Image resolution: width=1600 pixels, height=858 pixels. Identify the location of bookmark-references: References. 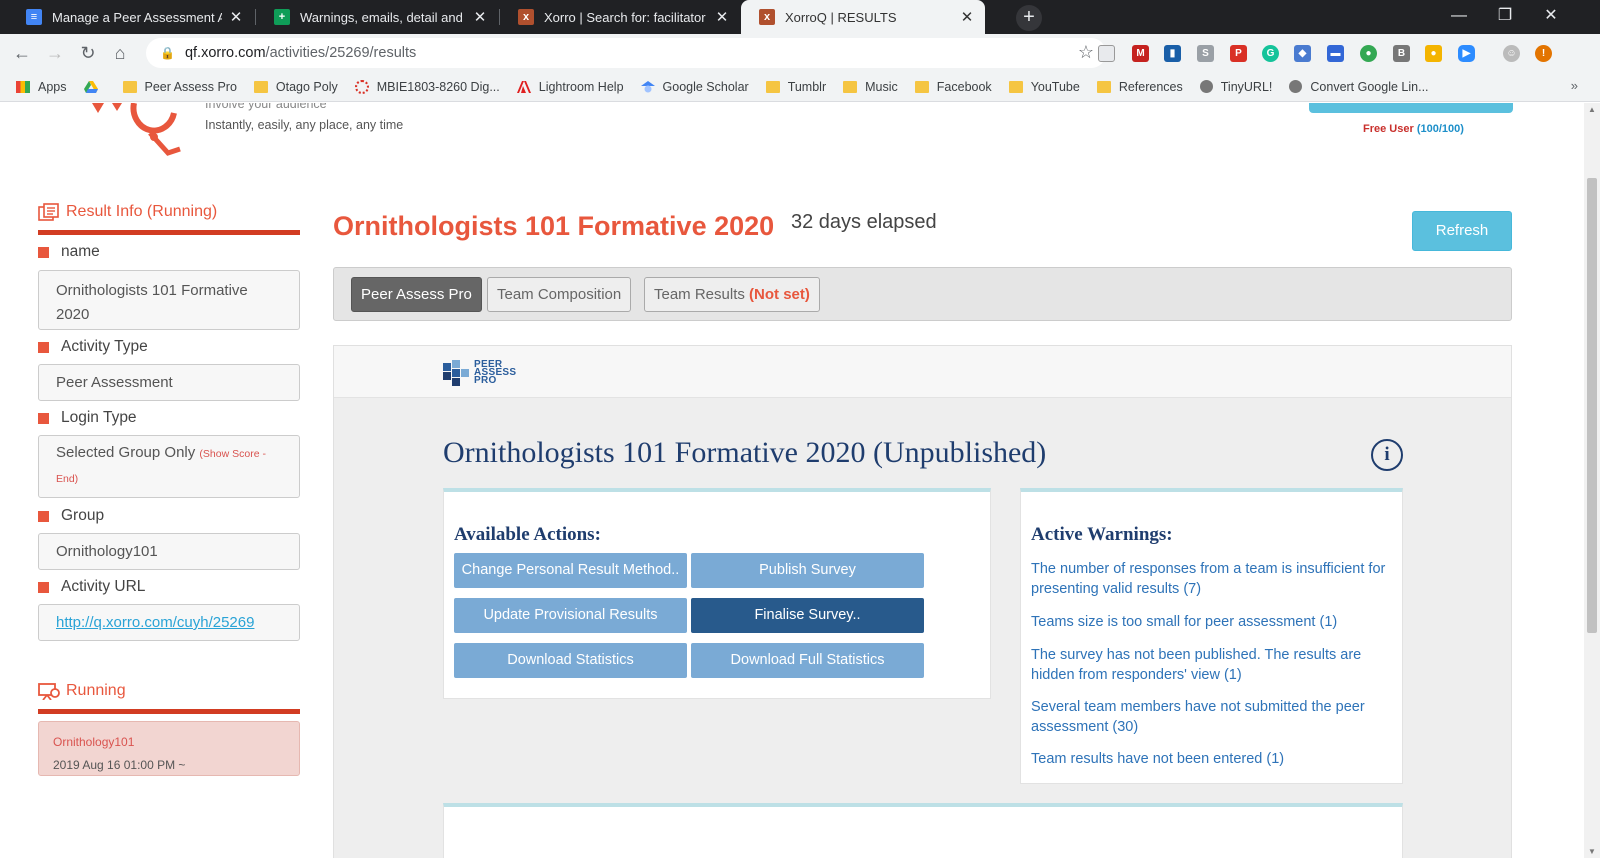
(1139, 87).